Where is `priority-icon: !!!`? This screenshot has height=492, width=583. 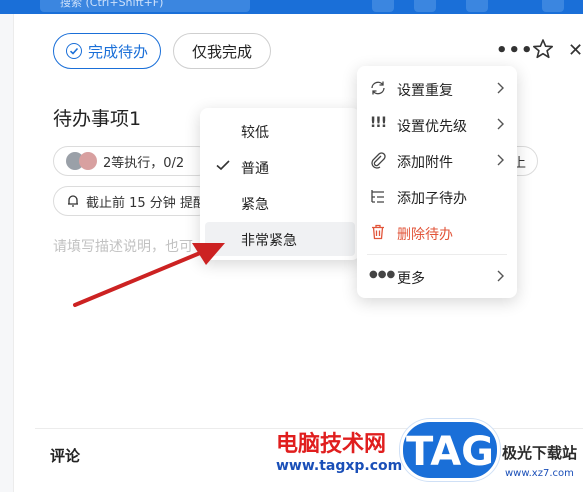 priority-icon: !!! is located at coordinates (378, 123).